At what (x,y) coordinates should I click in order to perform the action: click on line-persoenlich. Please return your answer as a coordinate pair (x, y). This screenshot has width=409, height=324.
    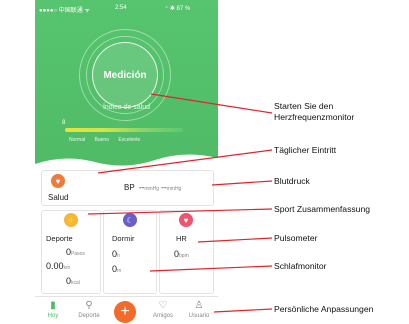
    Looking at the image, I should click on (243, 310).